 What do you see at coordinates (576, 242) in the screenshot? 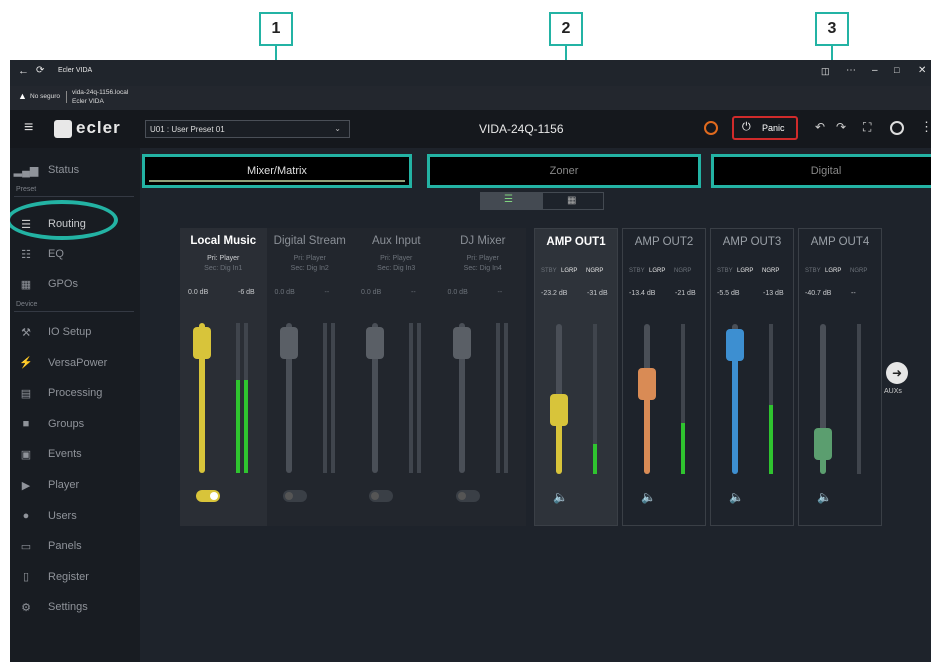
I see `output-channel-name: AMP OUT1` at bounding box center [576, 242].